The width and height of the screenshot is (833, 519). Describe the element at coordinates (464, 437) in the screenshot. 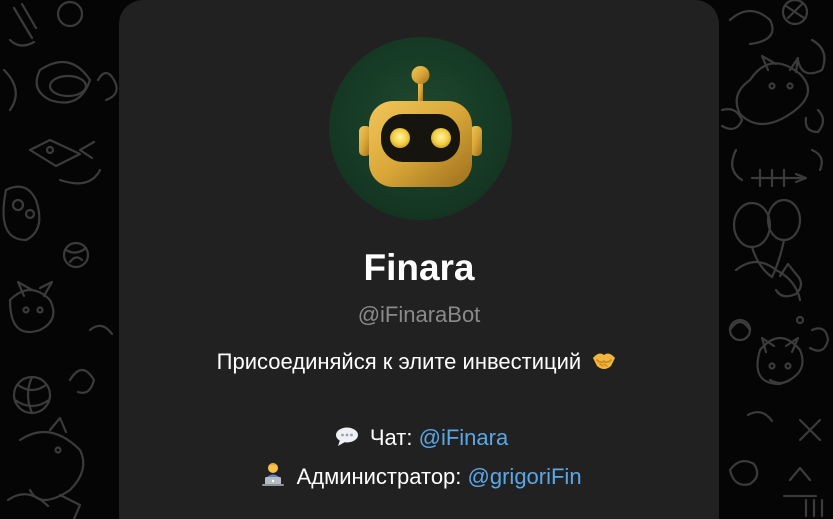

I see `chat-link: @iFinara` at that location.